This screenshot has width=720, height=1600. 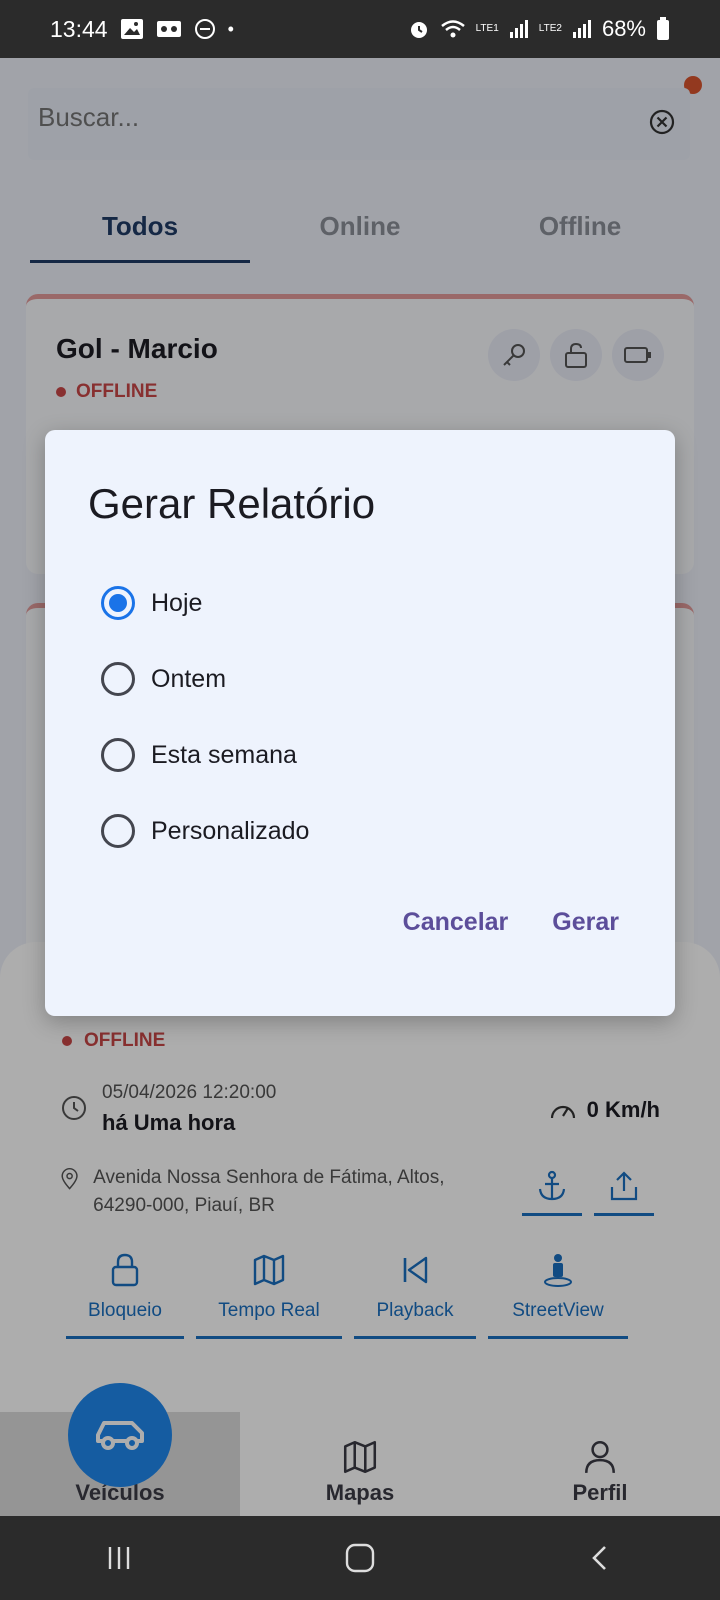 I want to click on home-icon, so click(x=360, y=1558).